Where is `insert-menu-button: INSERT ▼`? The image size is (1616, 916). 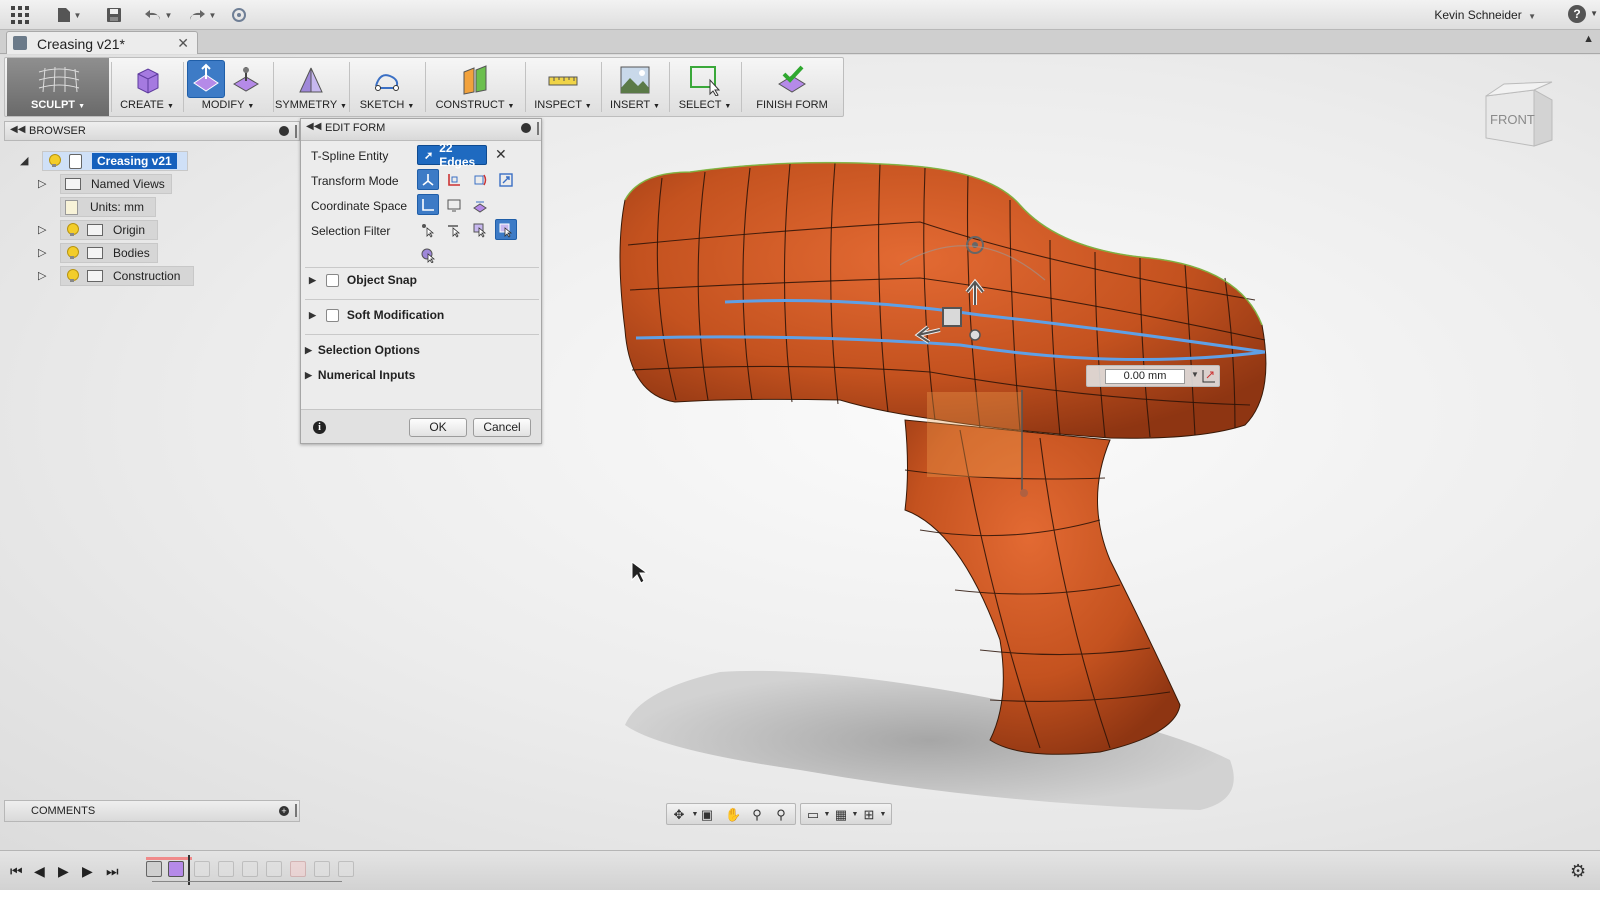
insert-menu-button: INSERT ▼ is located at coordinates (635, 87).